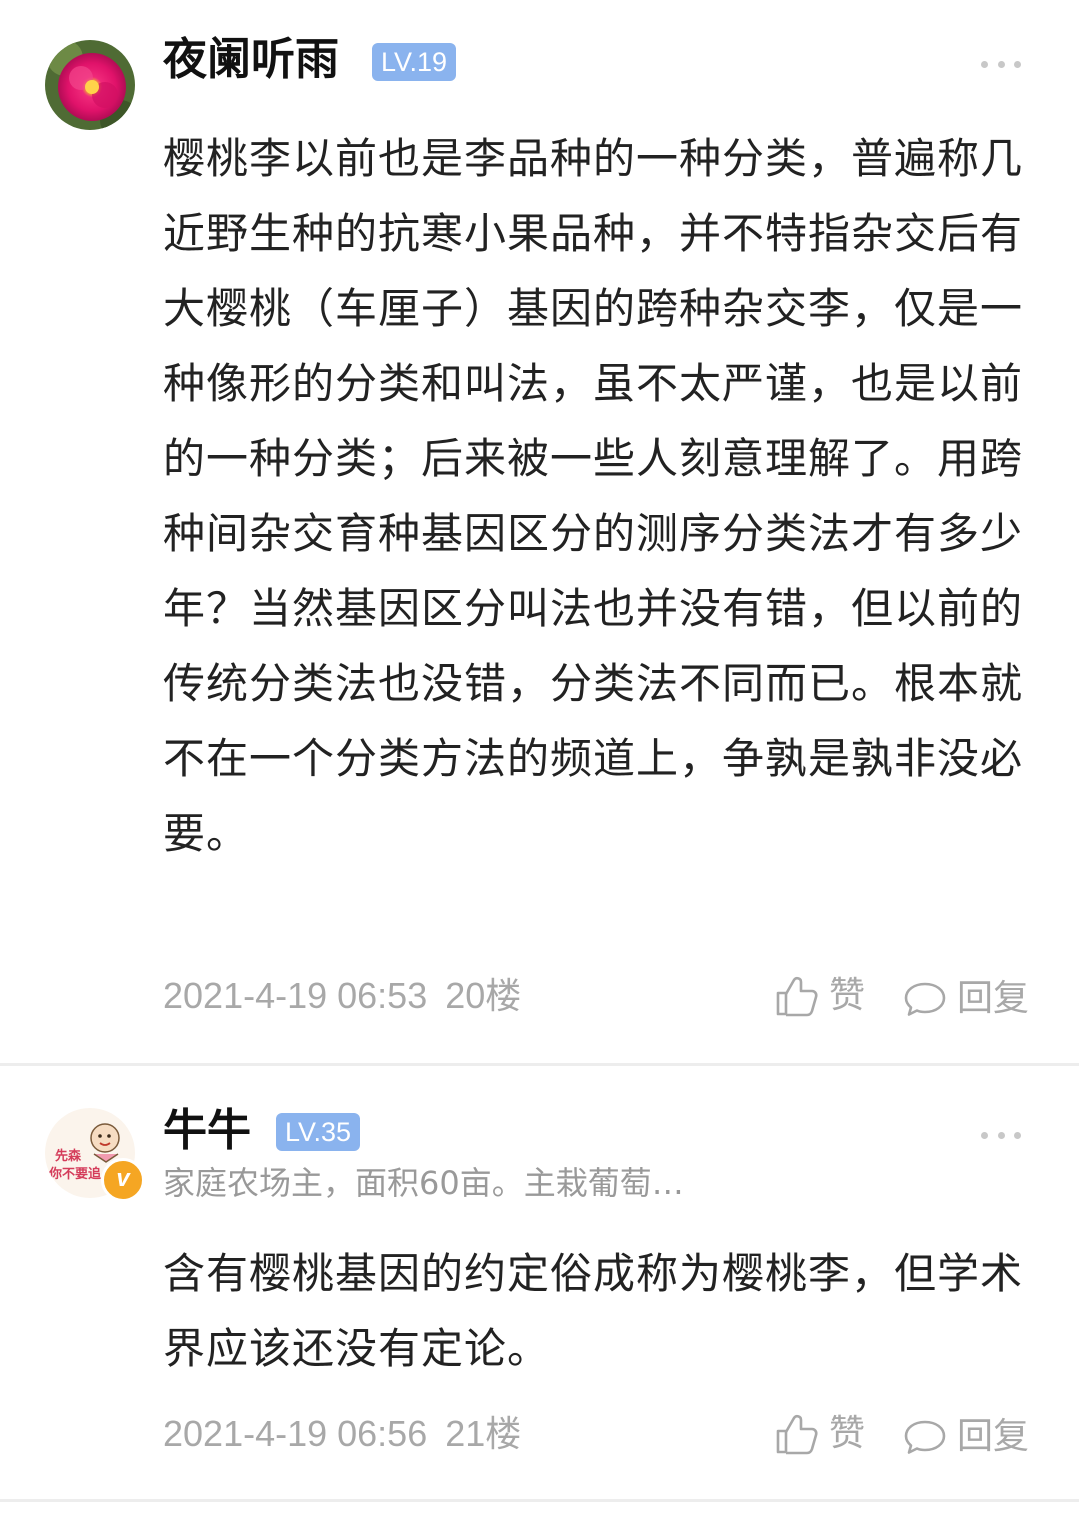 The width and height of the screenshot is (1079, 1524). Describe the element at coordinates (993, 1436) in the screenshot. I see `reply-label: 回复` at that location.